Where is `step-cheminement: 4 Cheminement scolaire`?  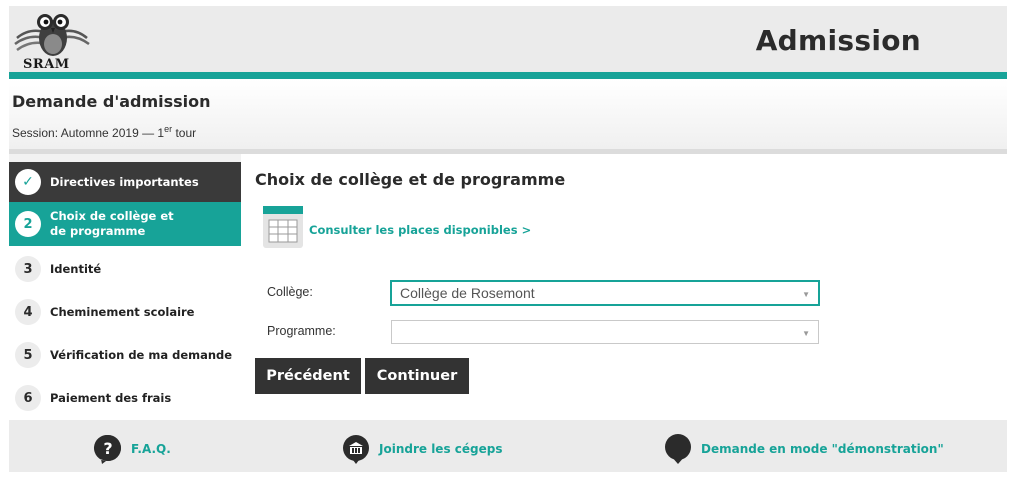 step-cheminement: 4 Cheminement scolaire is located at coordinates (125, 312).